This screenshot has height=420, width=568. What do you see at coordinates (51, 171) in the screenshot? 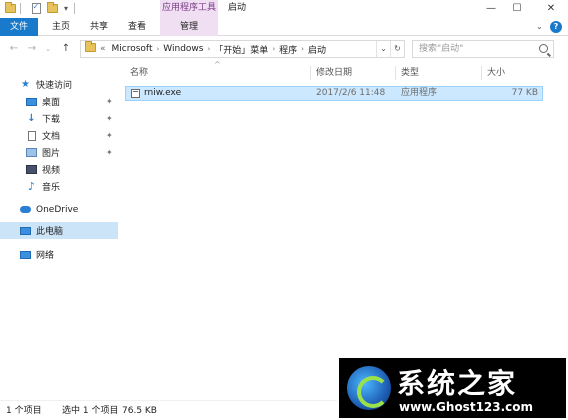
I see `nav-item-label: 视频` at bounding box center [51, 171].